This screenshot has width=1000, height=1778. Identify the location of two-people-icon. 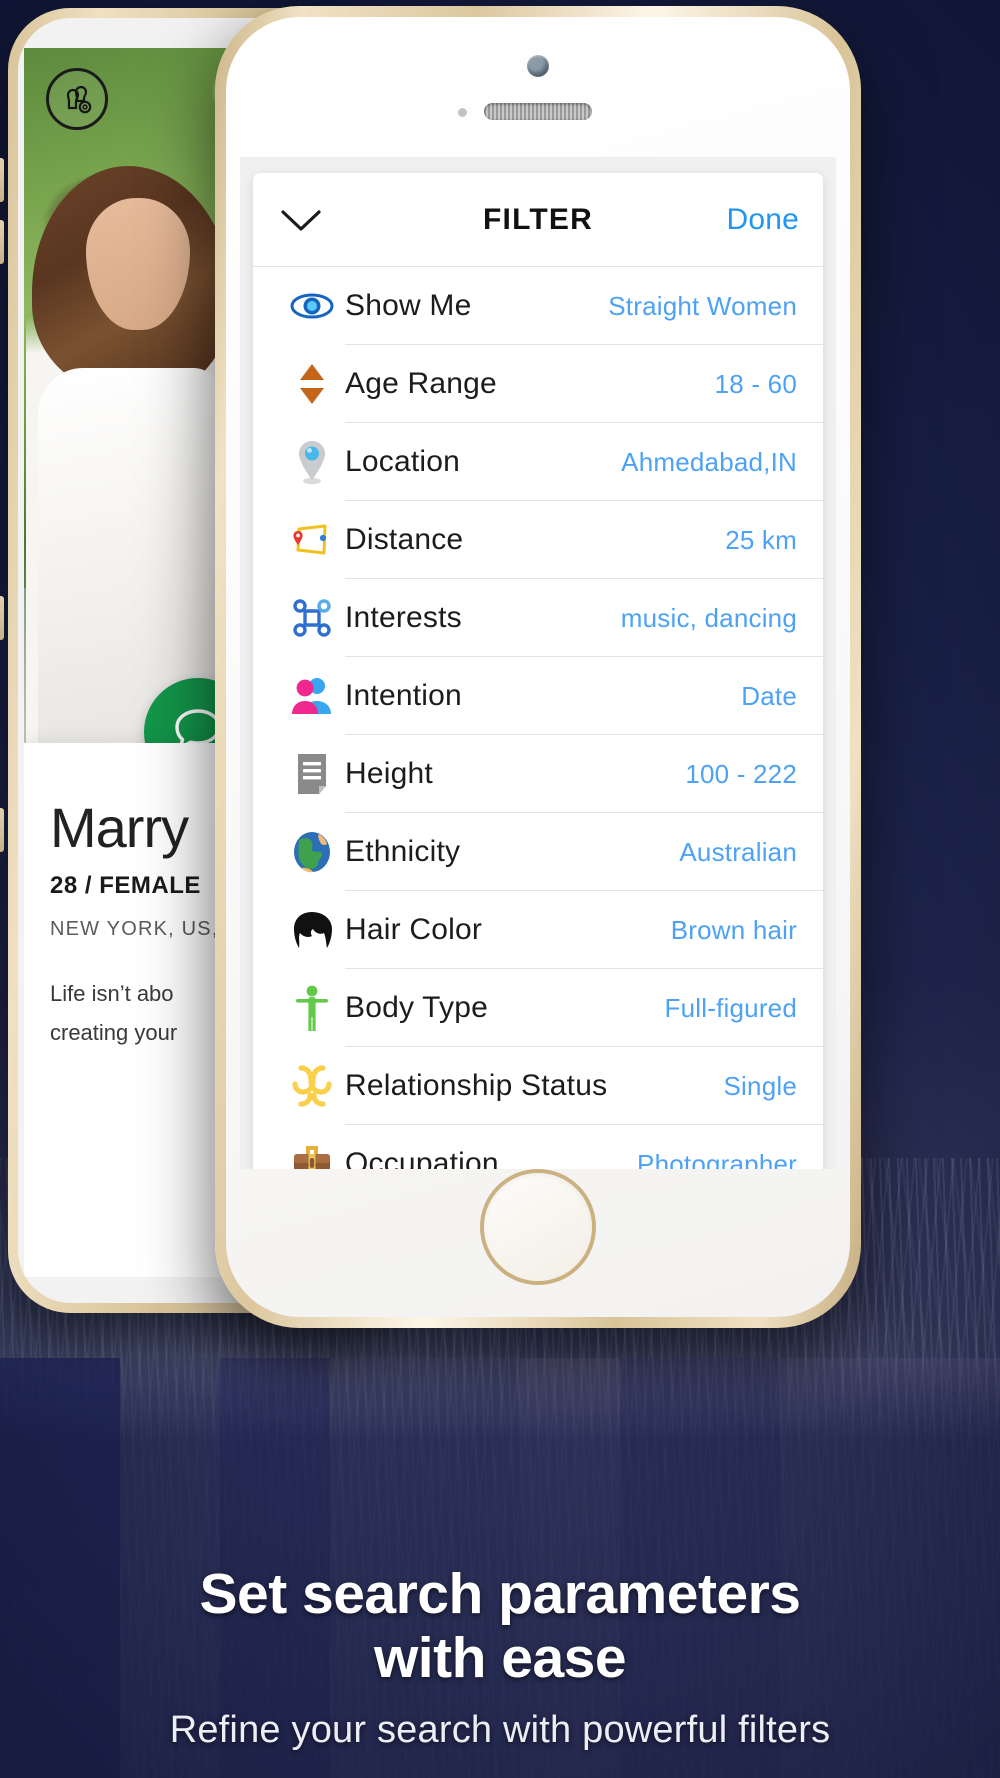
(312, 696).